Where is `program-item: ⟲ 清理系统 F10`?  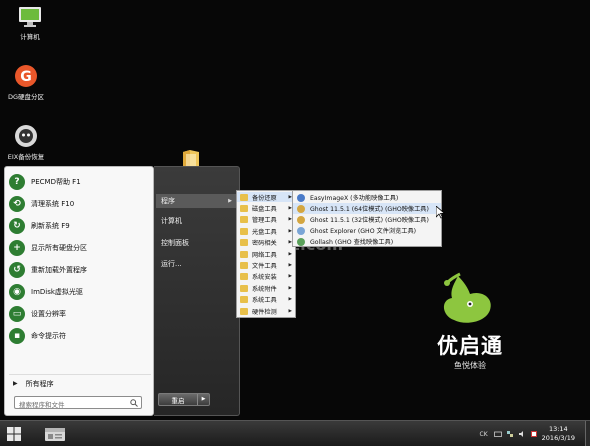 program-item: ⟲ 清理系统 F10 is located at coordinates (80, 203).